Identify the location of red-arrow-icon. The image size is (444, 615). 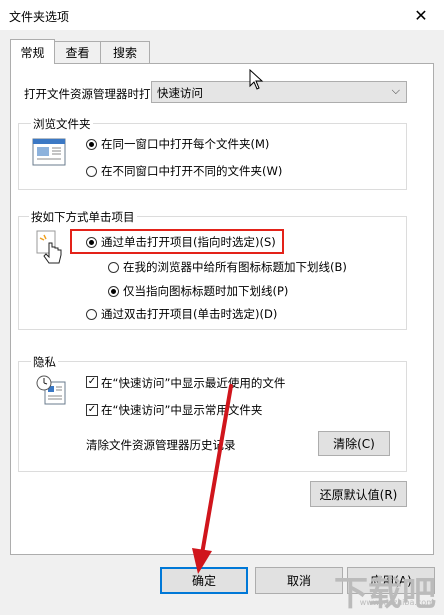
(212, 479).